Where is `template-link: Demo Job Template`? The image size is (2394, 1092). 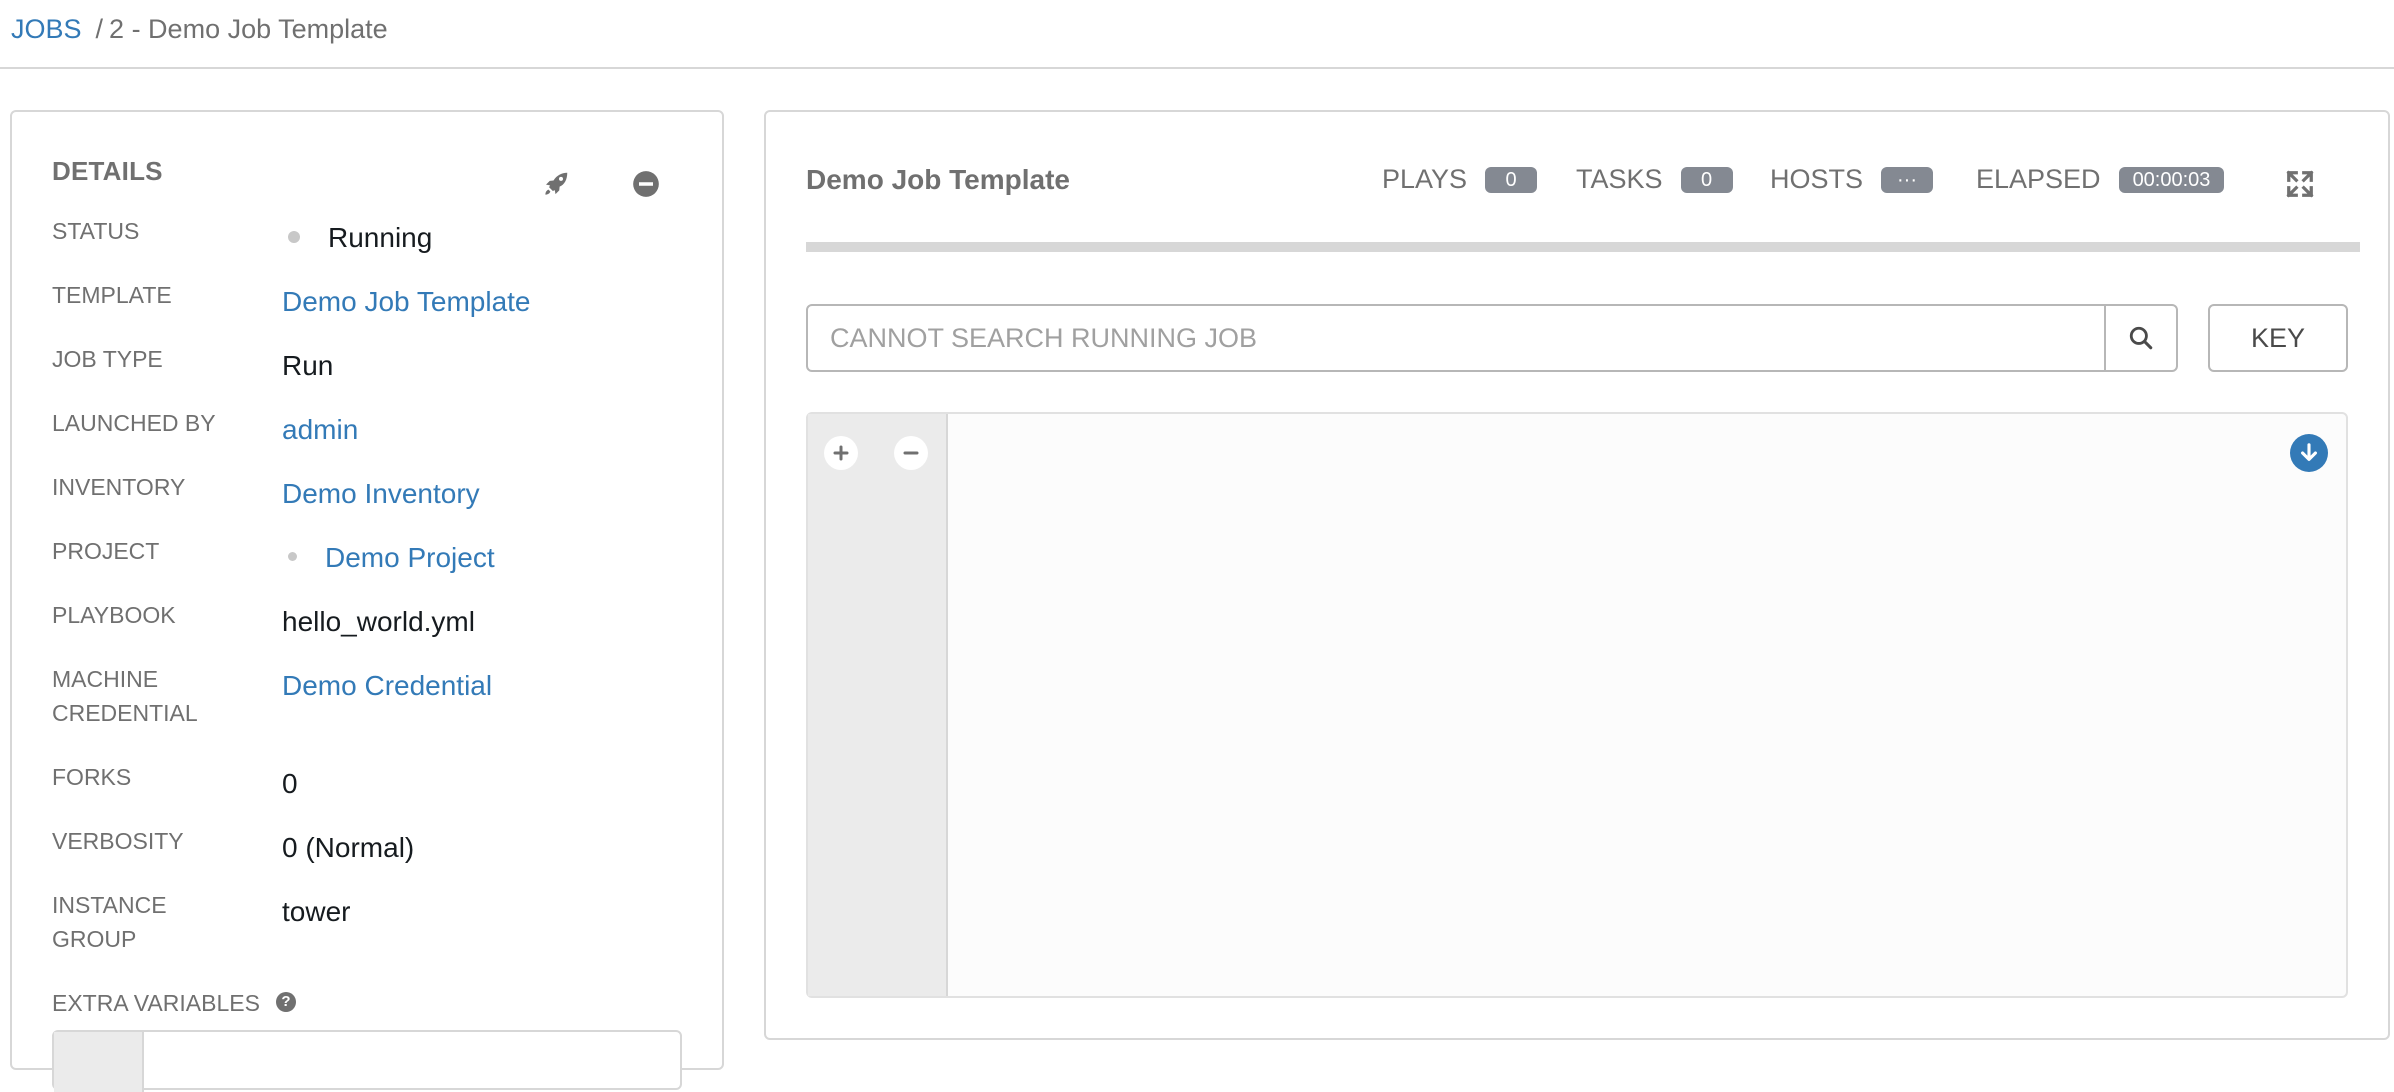 template-link: Demo Job Template is located at coordinates (406, 302).